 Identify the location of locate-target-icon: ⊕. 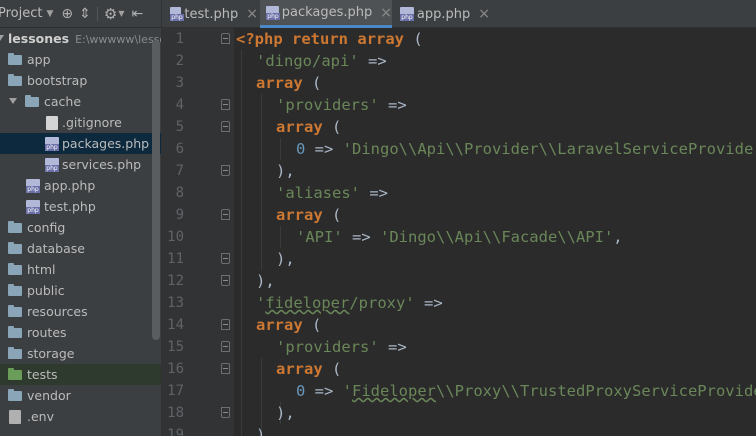
(67, 14).